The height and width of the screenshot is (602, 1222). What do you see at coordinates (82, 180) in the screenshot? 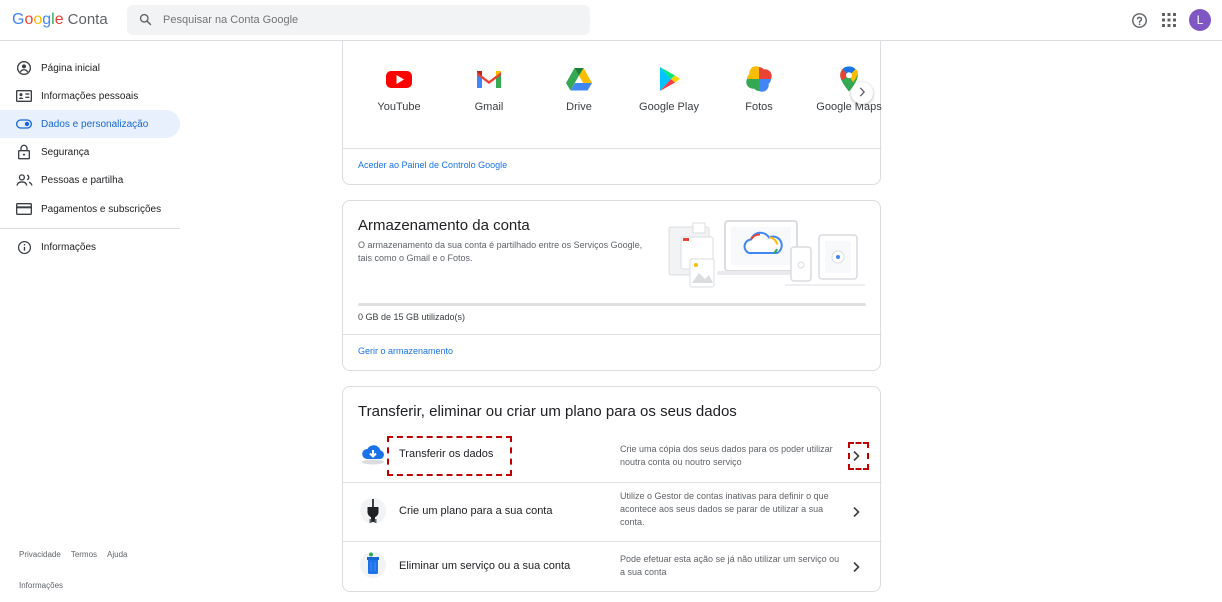
I see `sidebar-item-label: Pessoas e partilha` at bounding box center [82, 180].